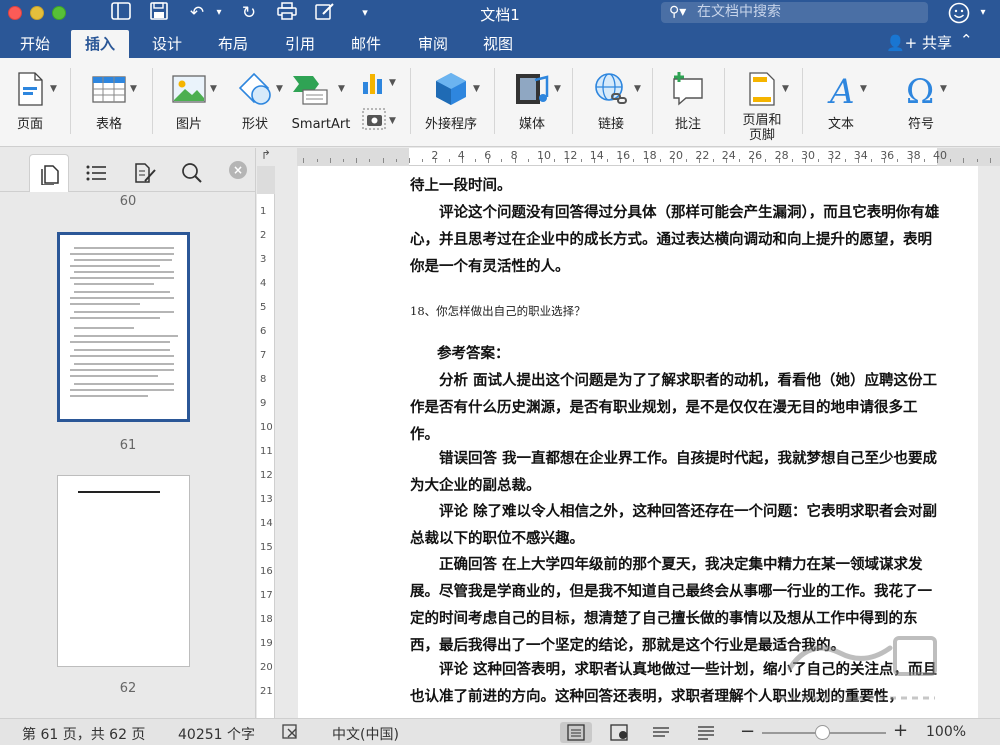  What do you see at coordinates (822, 732) in the screenshot?
I see `zoom-slider-handle` at bounding box center [822, 732].